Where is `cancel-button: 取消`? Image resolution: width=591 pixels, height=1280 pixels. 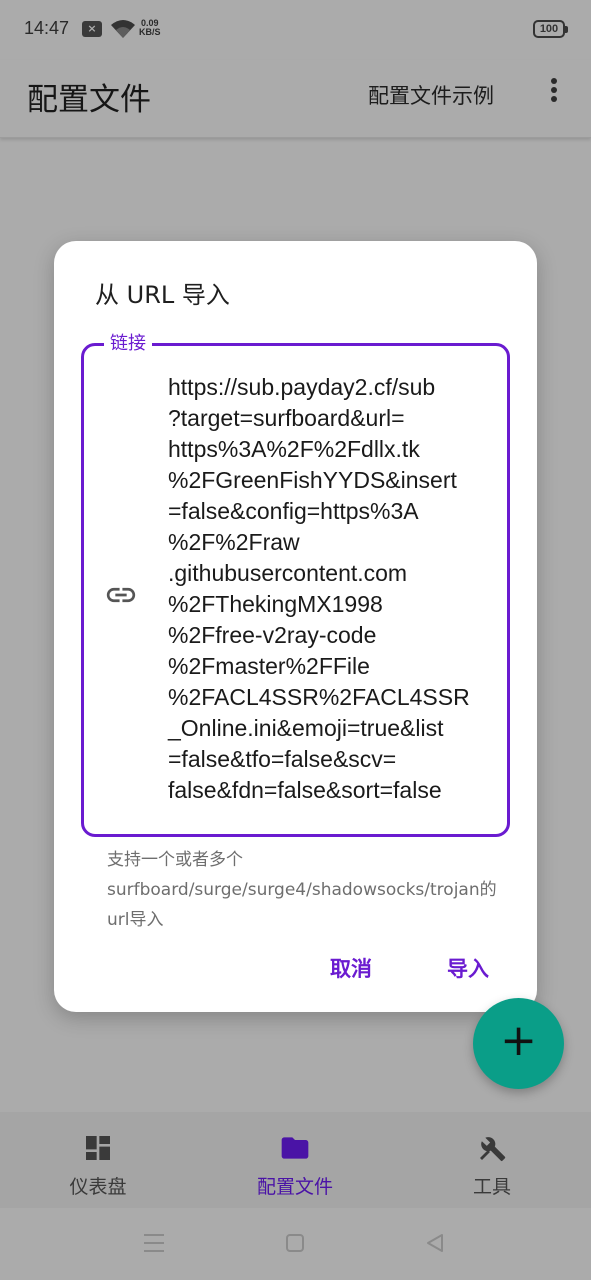 cancel-button: 取消 is located at coordinates (351, 968).